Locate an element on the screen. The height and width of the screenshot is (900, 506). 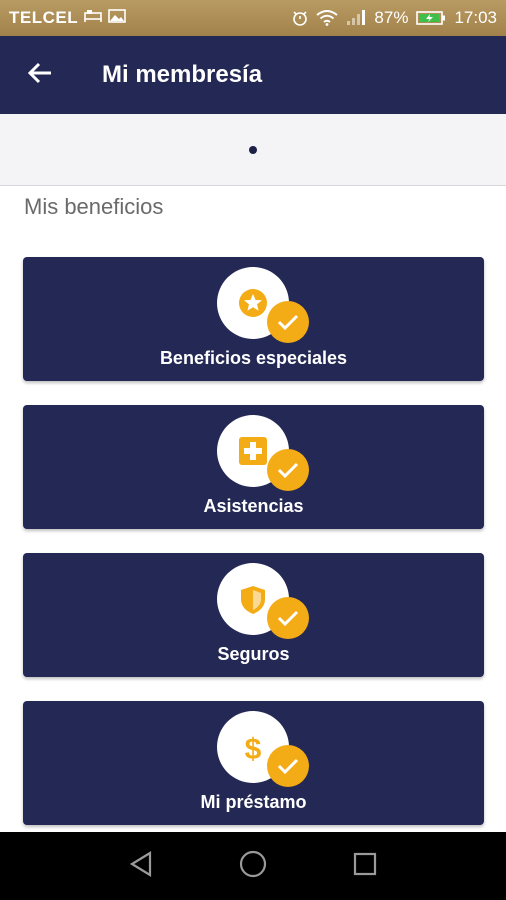
system-nav-bar is located at coordinates (253, 866).